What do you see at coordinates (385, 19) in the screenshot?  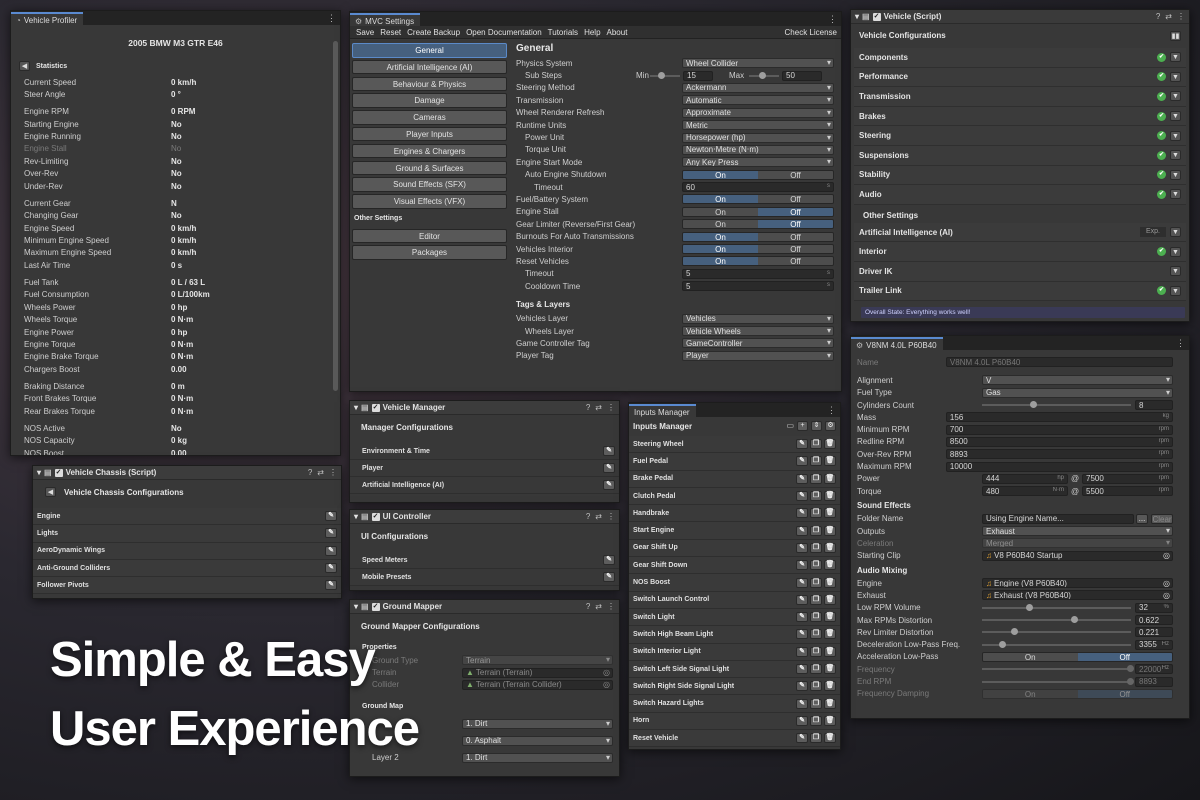 I see `mvc-tab: ⚙ MVC Settings` at bounding box center [385, 19].